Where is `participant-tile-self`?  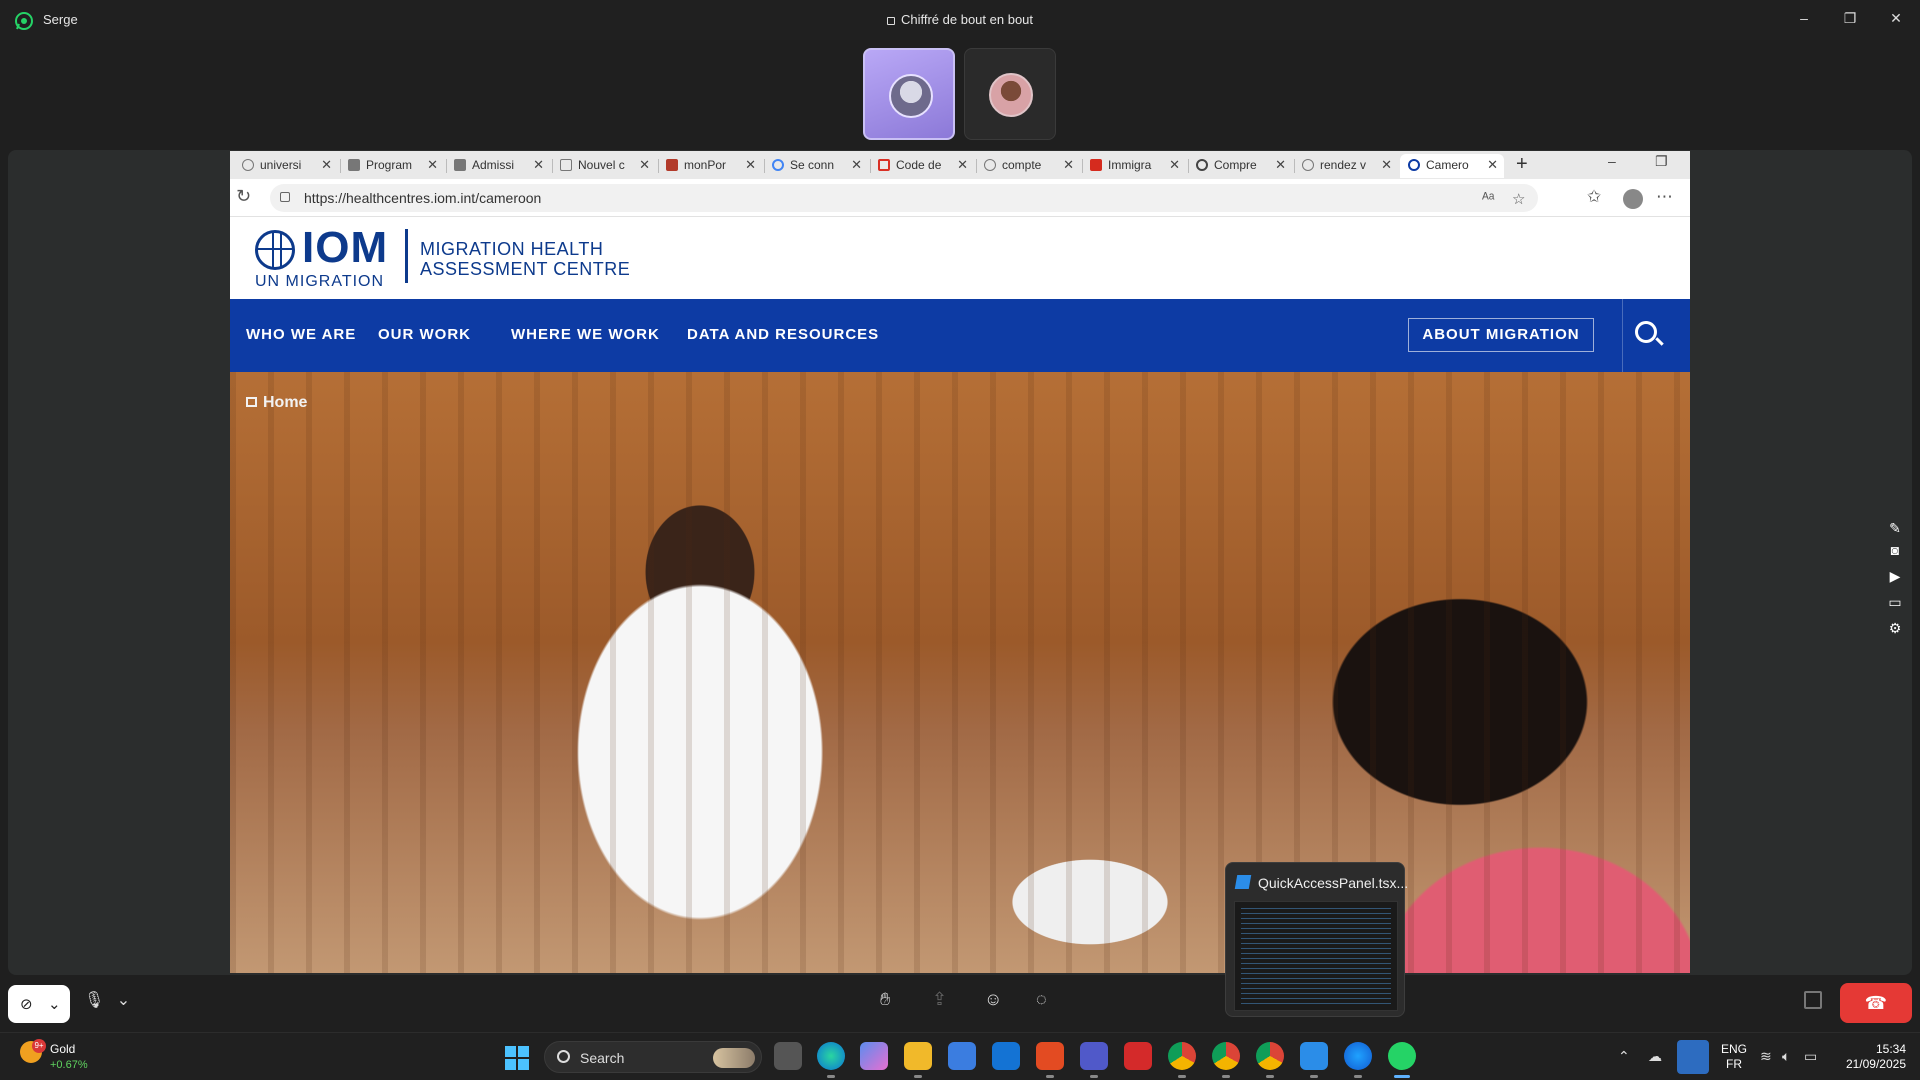
participant-tile-self is located at coordinates (909, 94).